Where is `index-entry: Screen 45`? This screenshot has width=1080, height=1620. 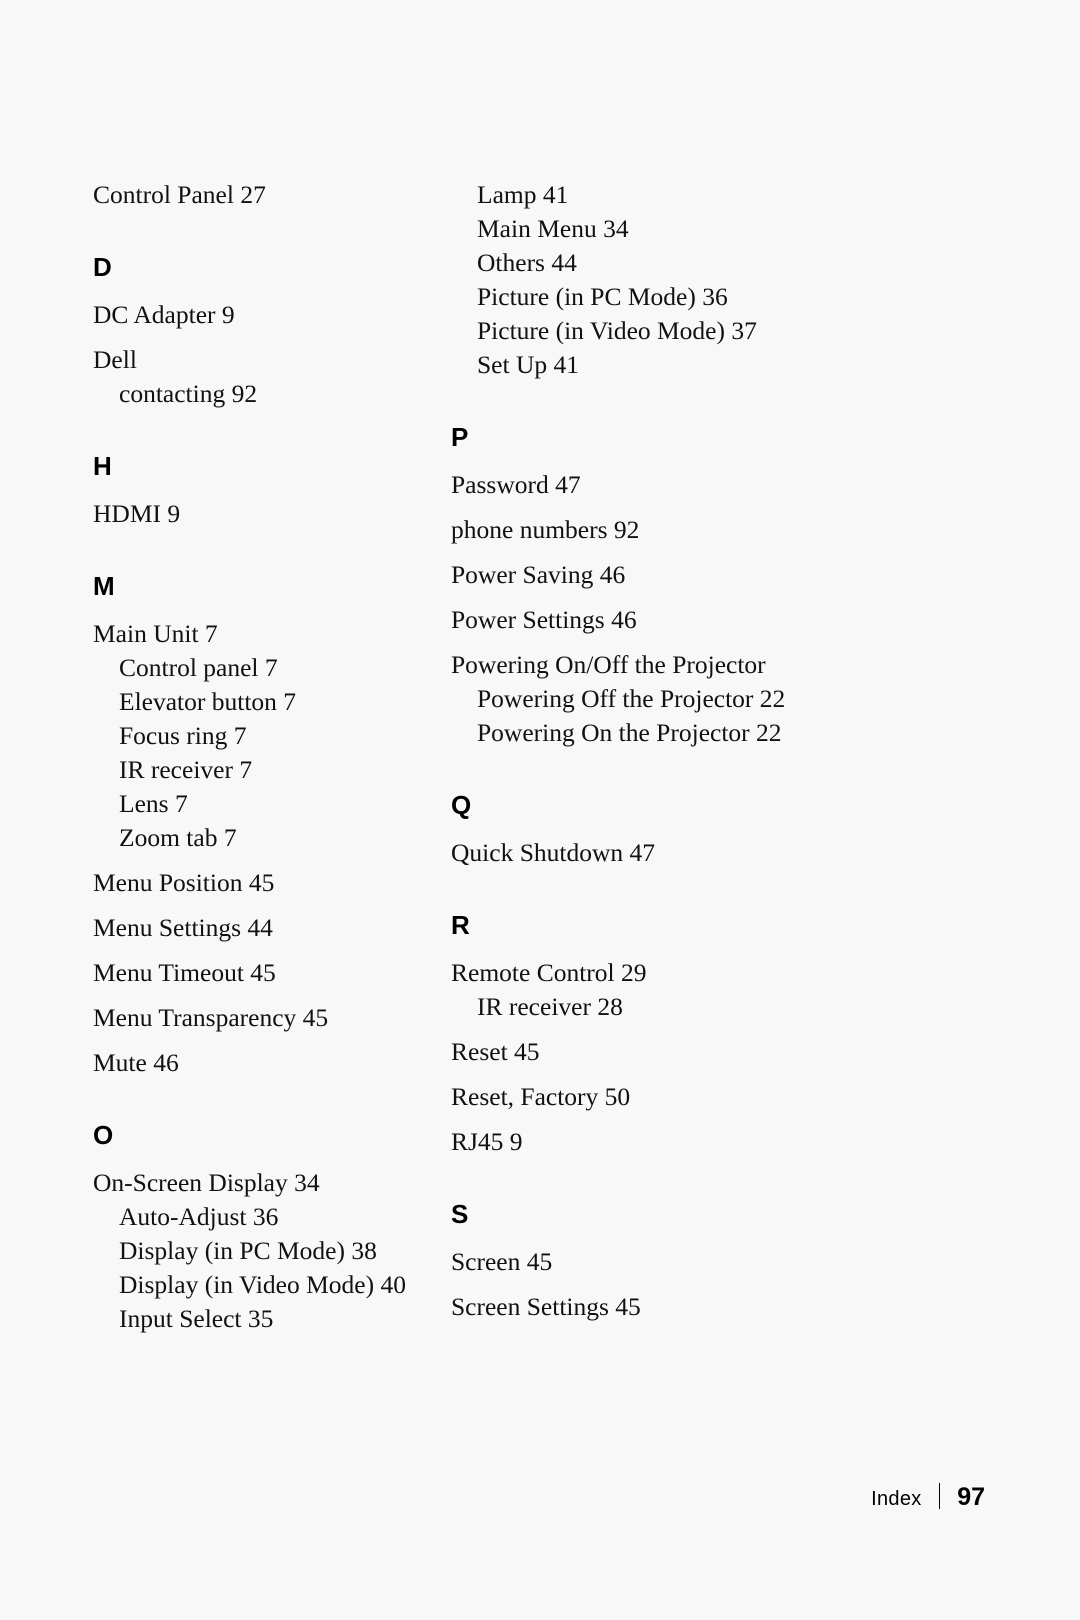
index-entry: Screen 45 is located at coordinates (502, 1261).